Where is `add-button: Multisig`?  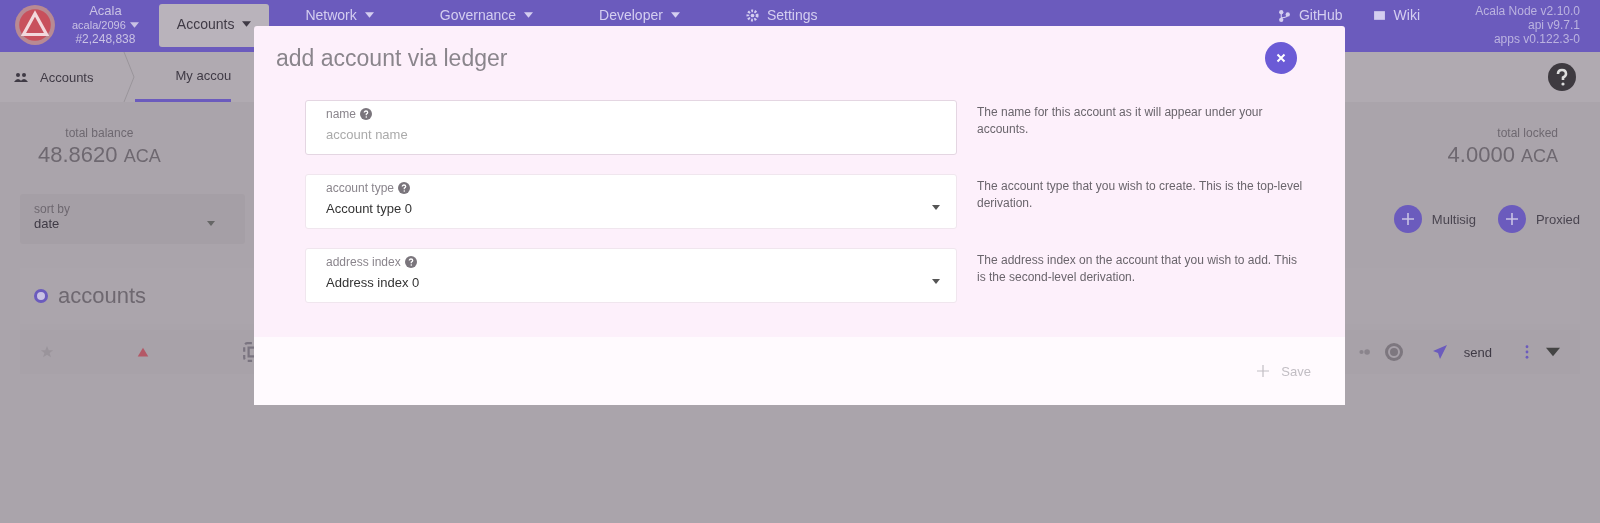 add-button: Multisig is located at coordinates (1434, 219).